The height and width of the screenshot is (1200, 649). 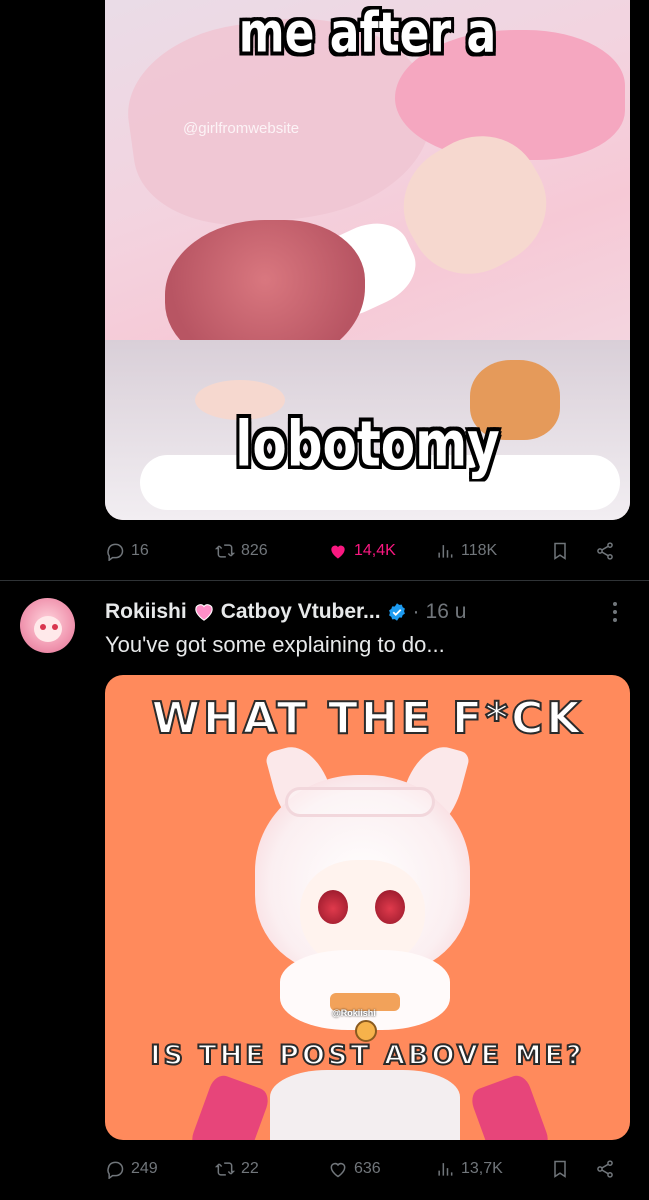 I want to click on repost-count: 826, so click(x=254, y=550).